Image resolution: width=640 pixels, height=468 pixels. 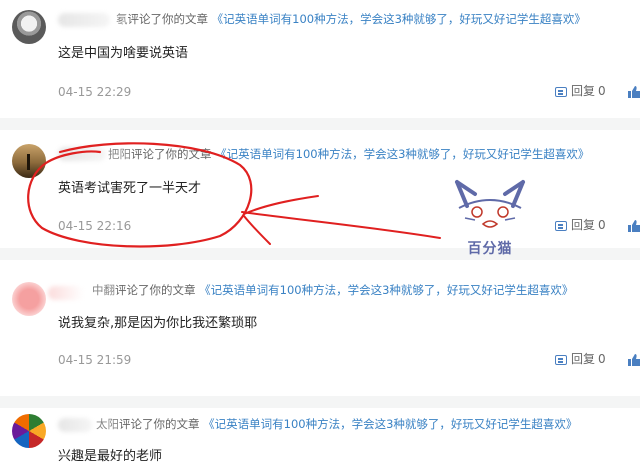 I want to click on comment-text: 说我复杂,那是因为你比我还繁琐耶, so click(x=158, y=323).